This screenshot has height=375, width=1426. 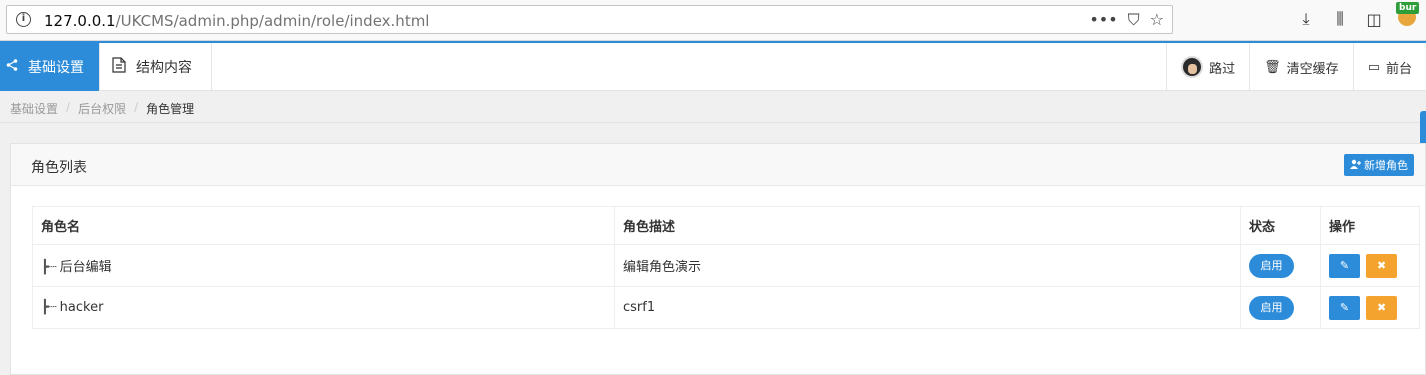 What do you see at coordinates (56, 68) in the screenshot?
I see `nav-label: 基础设置` at bounding box center [56, 68].